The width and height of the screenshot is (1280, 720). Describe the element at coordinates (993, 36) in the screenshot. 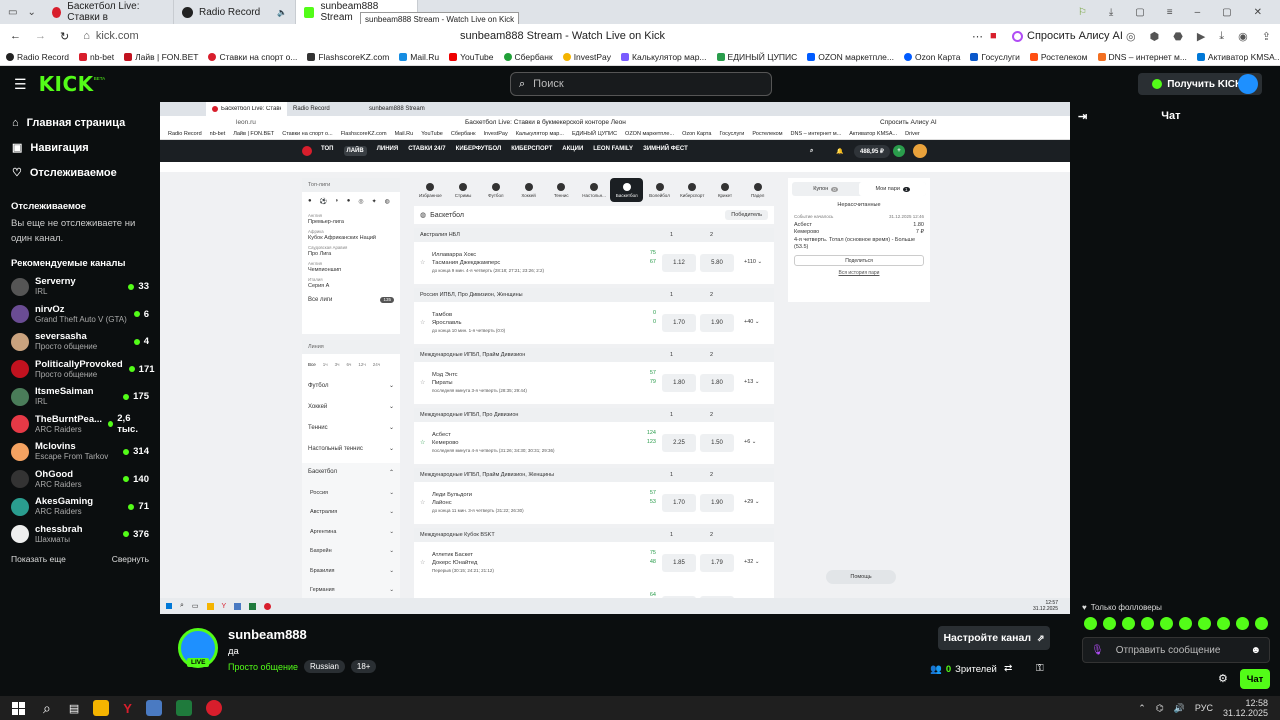

I see `bookmark-icon: ■` at that location.